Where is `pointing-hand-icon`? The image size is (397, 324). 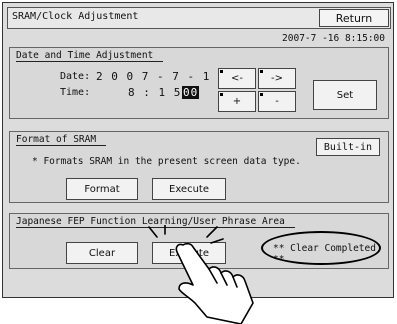
pointing-hand-icon is located at coordinates (201, 274).